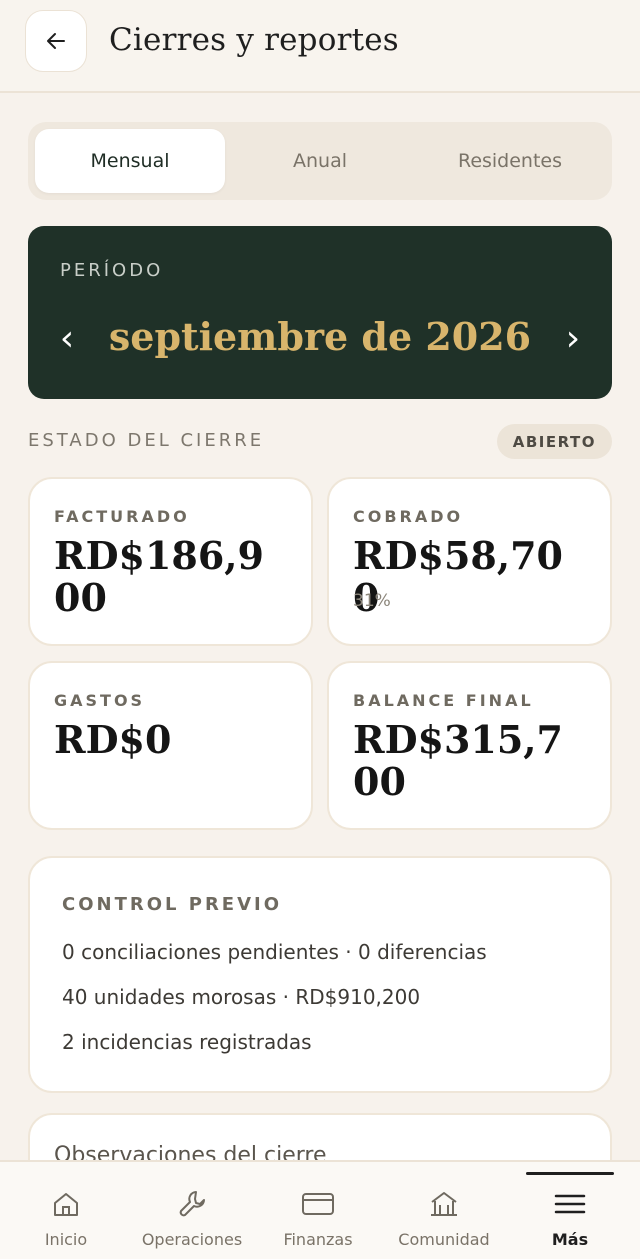  Describe the element at coordinates (554, 441) in the screenshot. I see `status-badge: ABIERTO` at that location.